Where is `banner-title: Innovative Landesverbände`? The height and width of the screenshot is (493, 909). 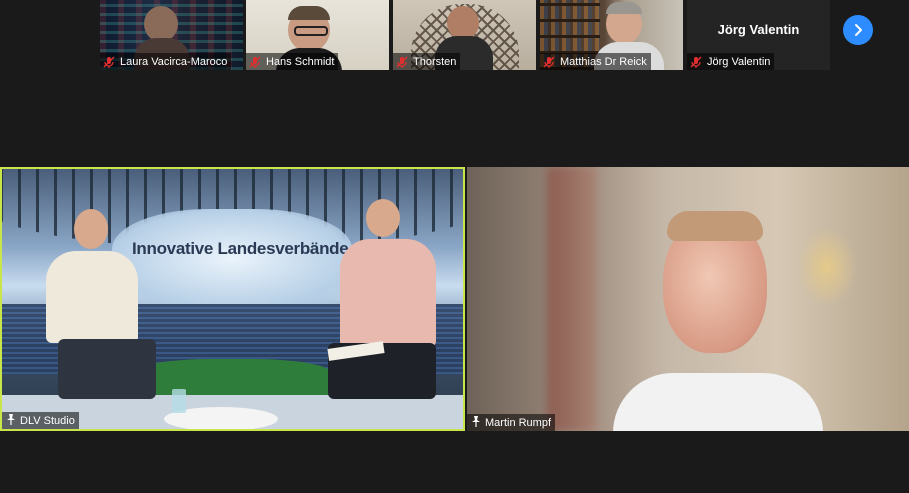
banner-title: Innovative Landesverbände is located at coordinates (240, 248).